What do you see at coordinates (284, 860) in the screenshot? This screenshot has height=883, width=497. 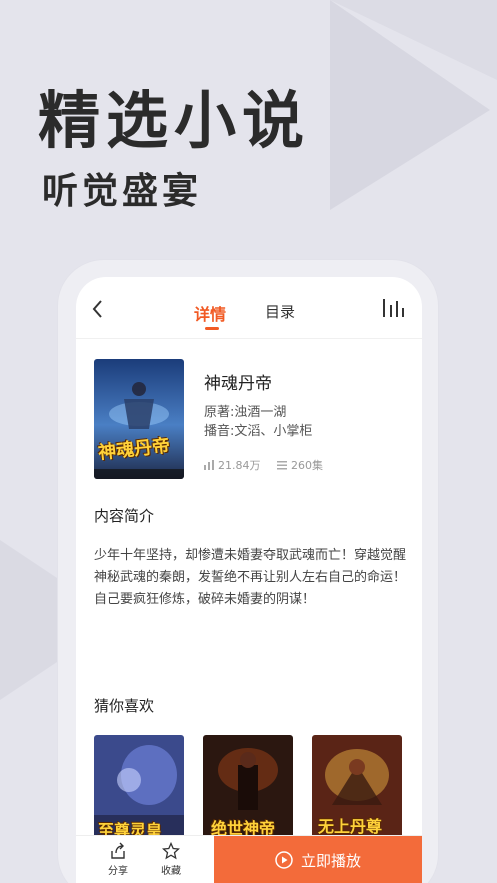 I see `play-circle-icon` at bounding box center [284, 860].